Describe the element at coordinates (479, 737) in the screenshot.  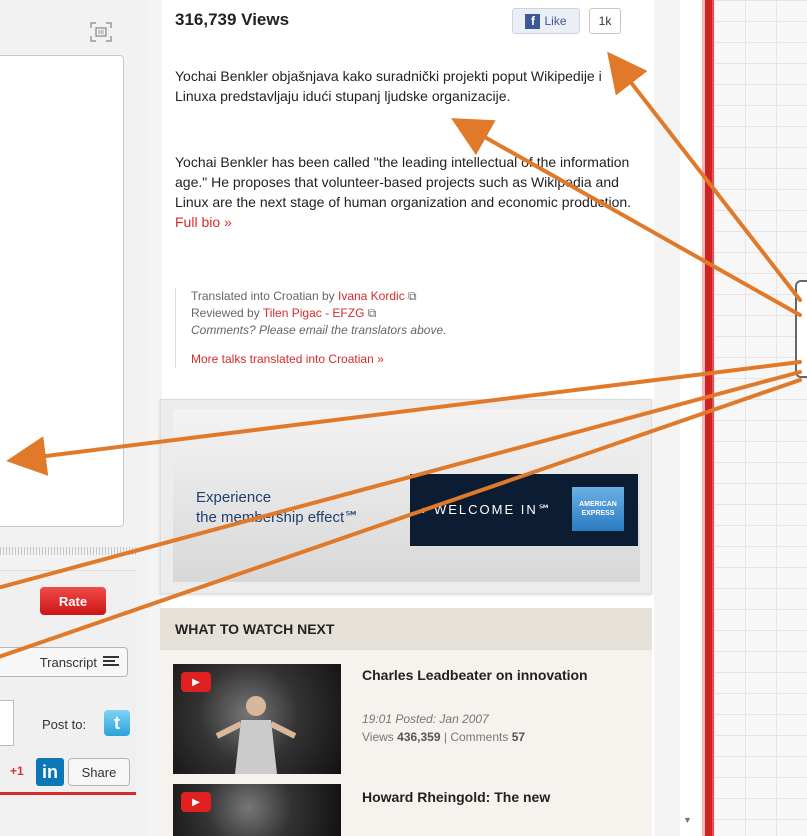
I see `comments-label: Comments` at that location.